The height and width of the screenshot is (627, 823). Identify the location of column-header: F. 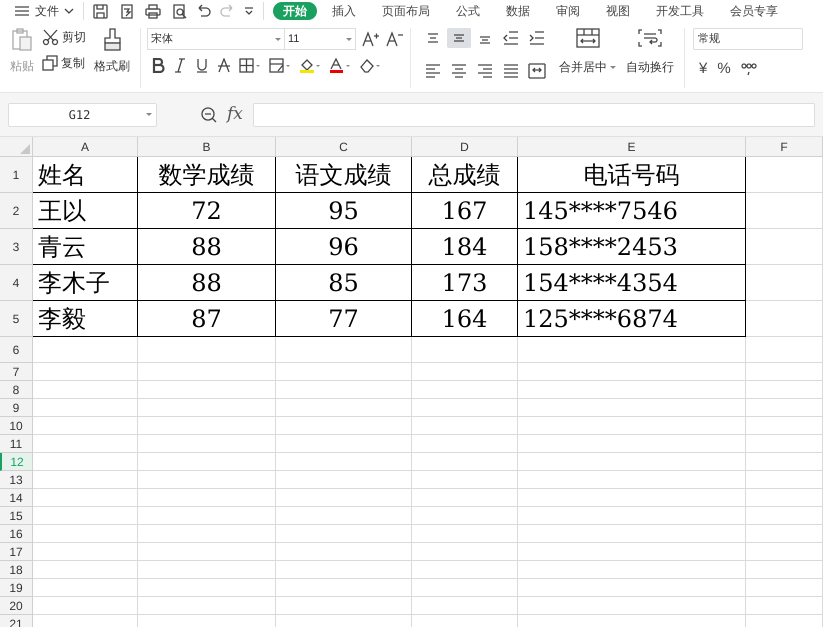
(784, 146).